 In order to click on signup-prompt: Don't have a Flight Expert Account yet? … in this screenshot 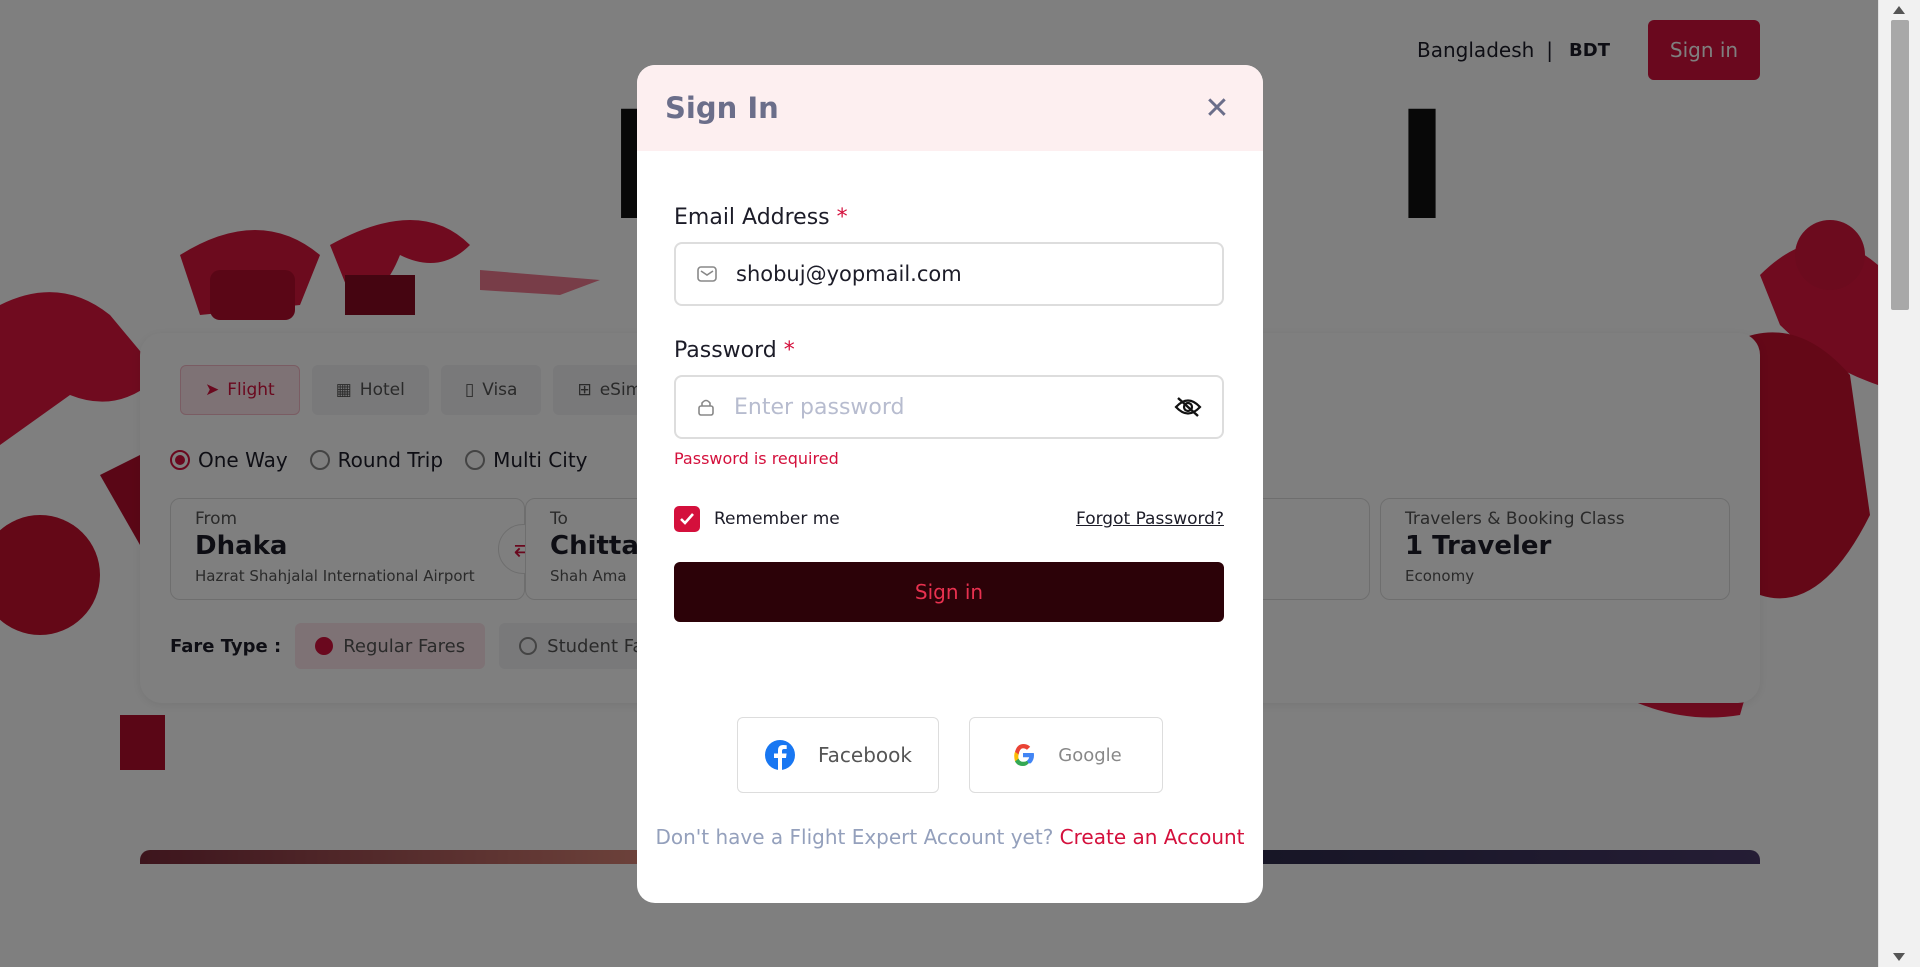, I will do `click(950, 837)`.